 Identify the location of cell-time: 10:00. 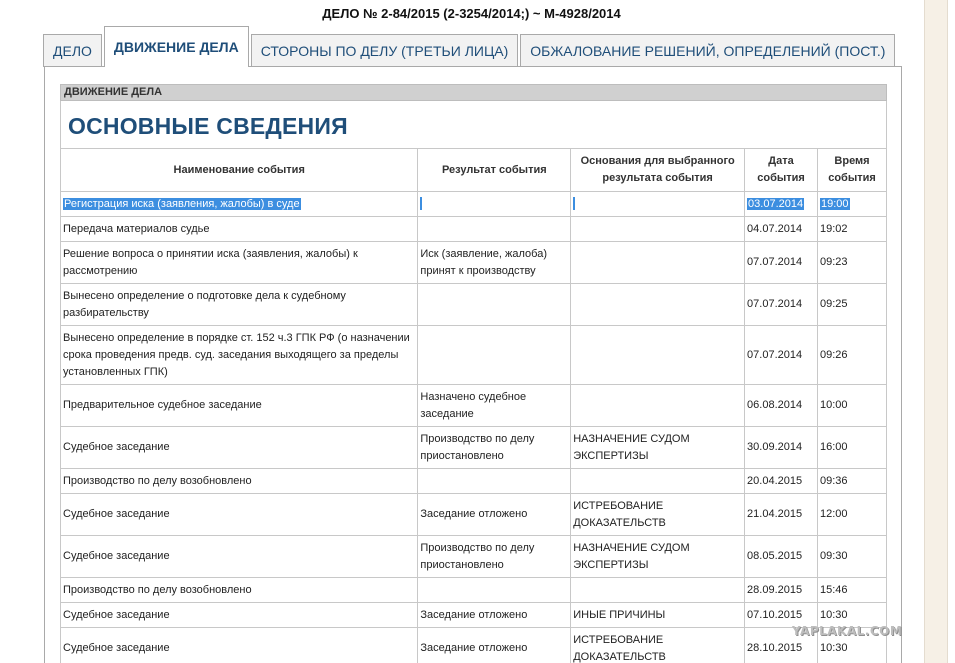
(852, 405).